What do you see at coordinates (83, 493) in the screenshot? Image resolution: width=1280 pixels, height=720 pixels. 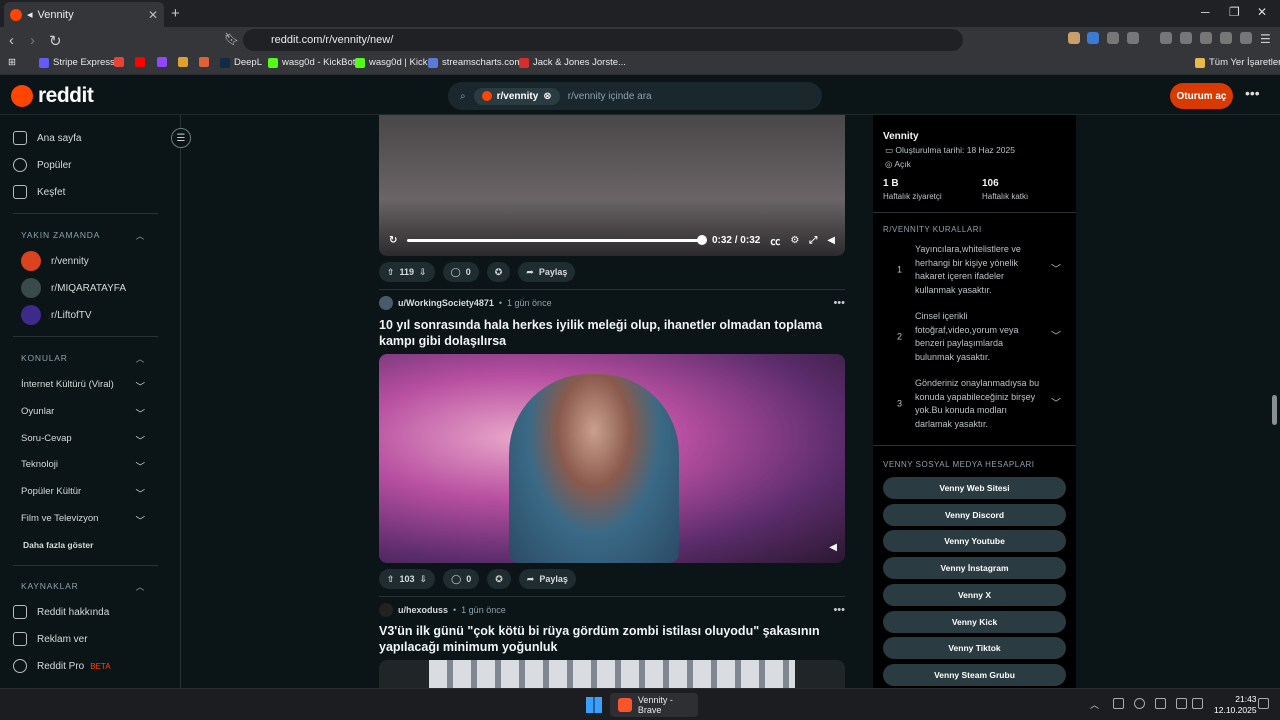 I see `topic-item: Popüler Kültür ﹀` at bounding box center [83, 493].